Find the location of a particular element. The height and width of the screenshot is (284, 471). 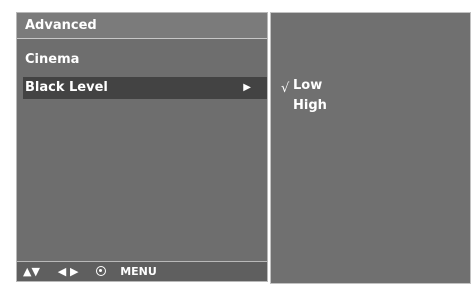

option-label: High is located at coordinates (310, 105).